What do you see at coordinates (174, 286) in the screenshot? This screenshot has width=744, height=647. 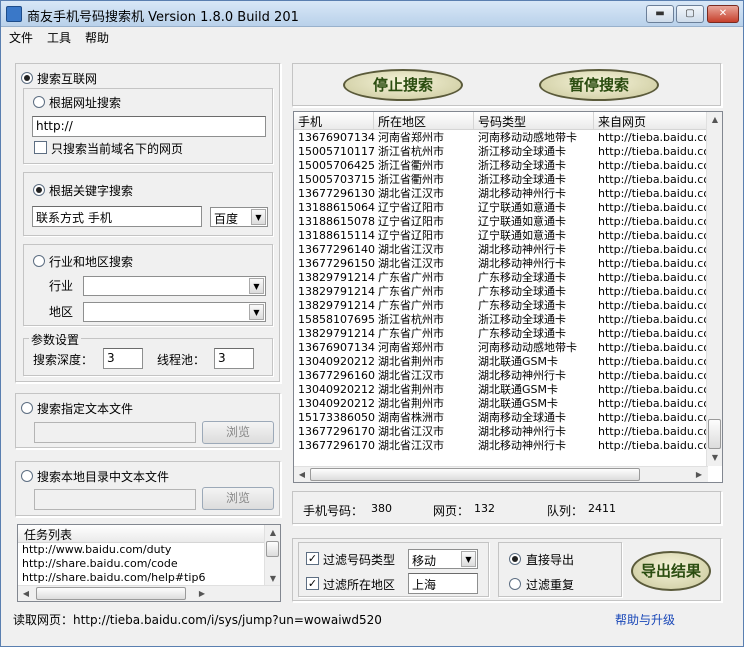 I see `industry-select: ▼` at bounding box center [174, 286].